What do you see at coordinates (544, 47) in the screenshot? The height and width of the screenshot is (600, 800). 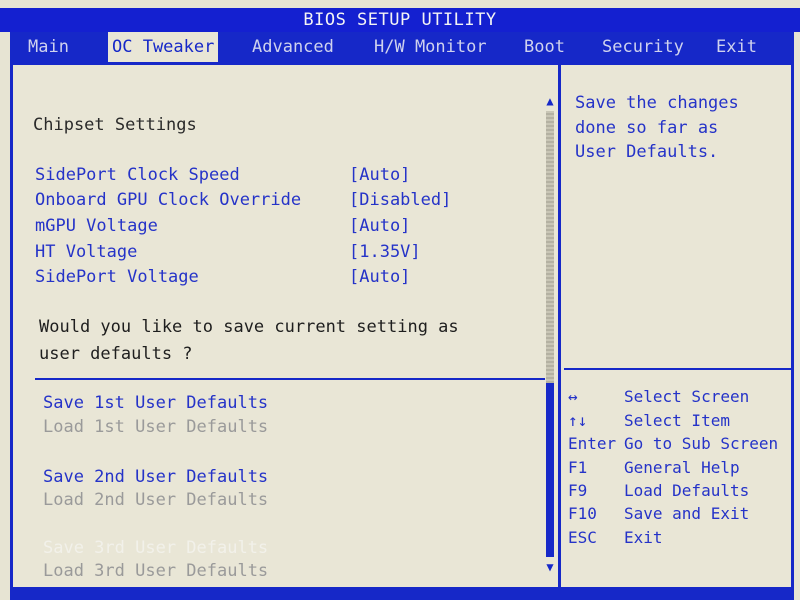 I see `tab-boot: Boot` at bounding box center [544, 47].